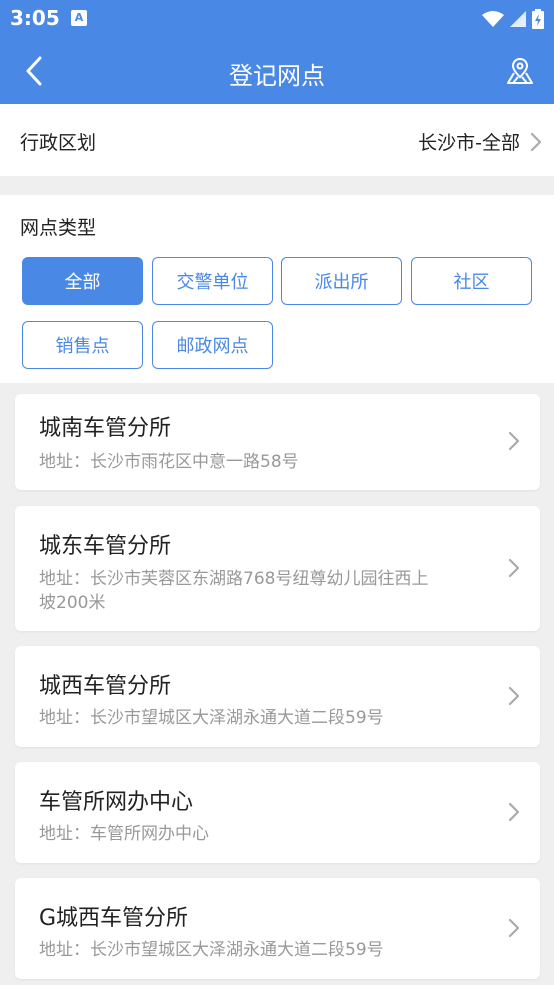 The width and height of the screenshot is (554, 985). Describe the element at coordinates (277, 696) in the screenshot. I see `location-card: 城西车管分所 地址：长沙市望城区大泽湖永通大道二段59号` at that location.